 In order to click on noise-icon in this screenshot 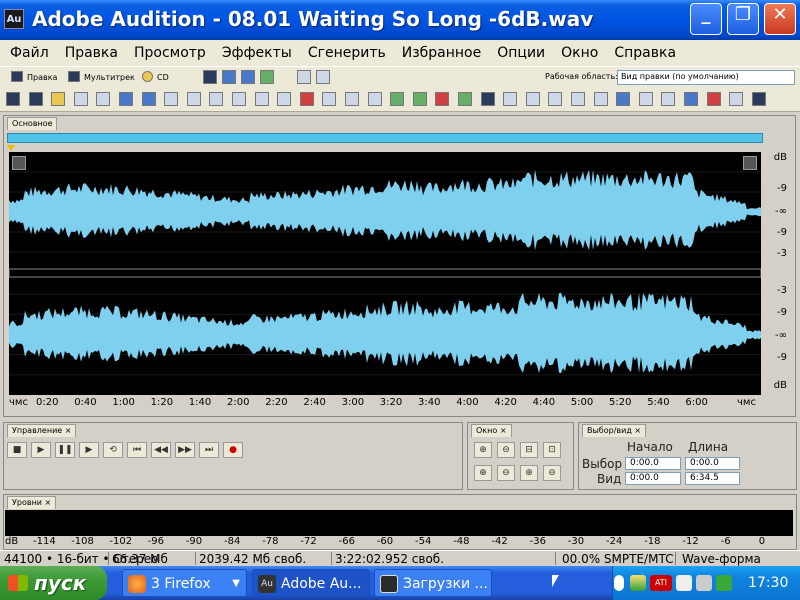, I will do `click(736, 99)`.